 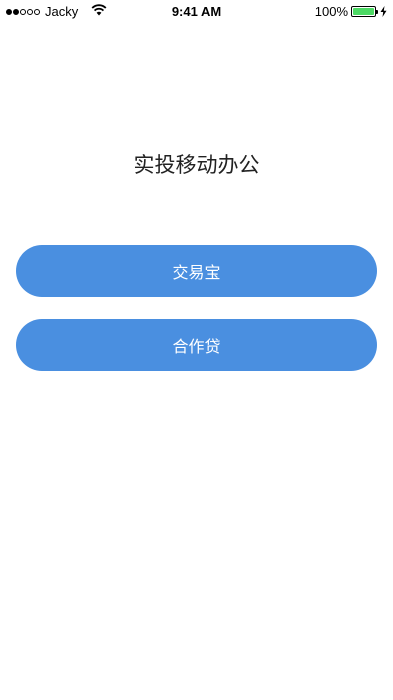 I want to click on page-title: 实投移动办公, so click(x=196, y=165).